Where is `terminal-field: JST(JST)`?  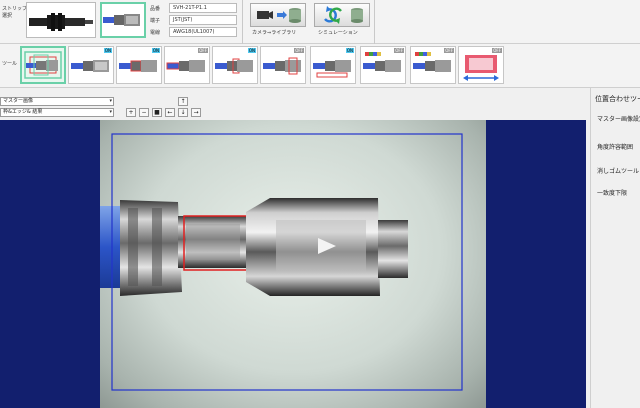
terminal-field: JST(JST) is located at coordinates (203, 20).